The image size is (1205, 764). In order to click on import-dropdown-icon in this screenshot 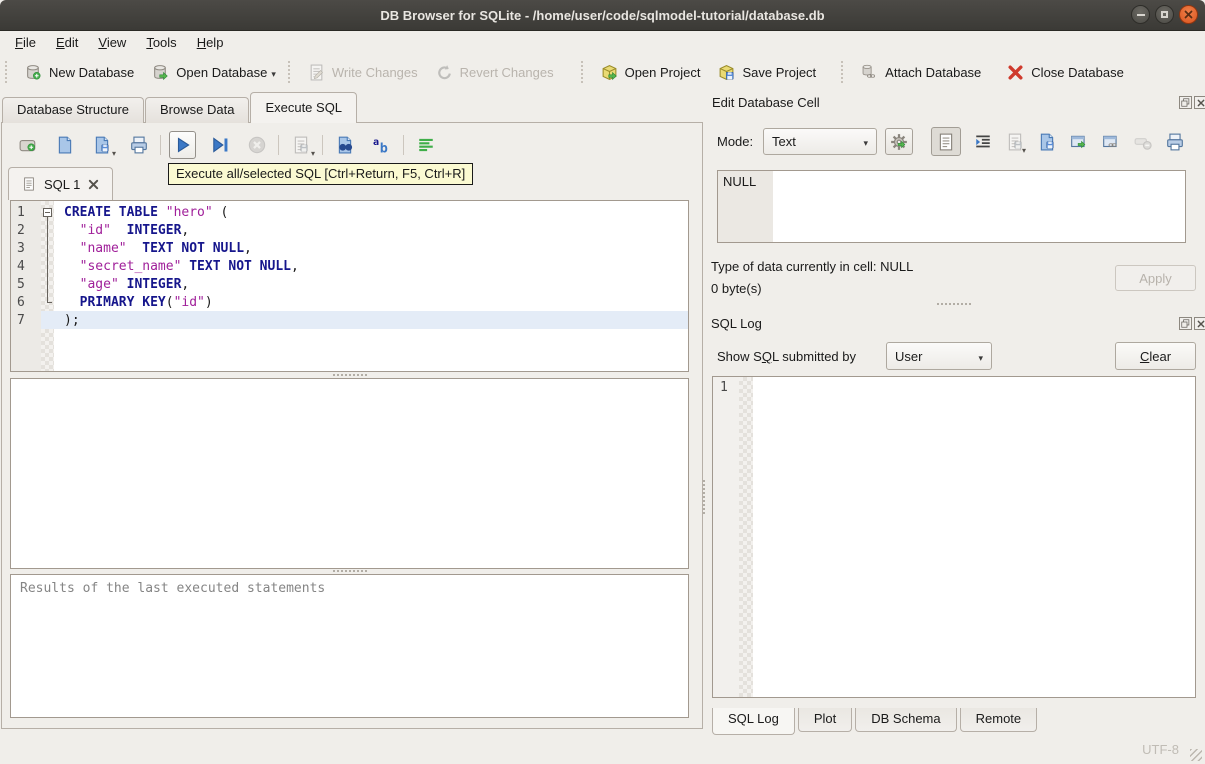, I will do `click(1024, 148)`.